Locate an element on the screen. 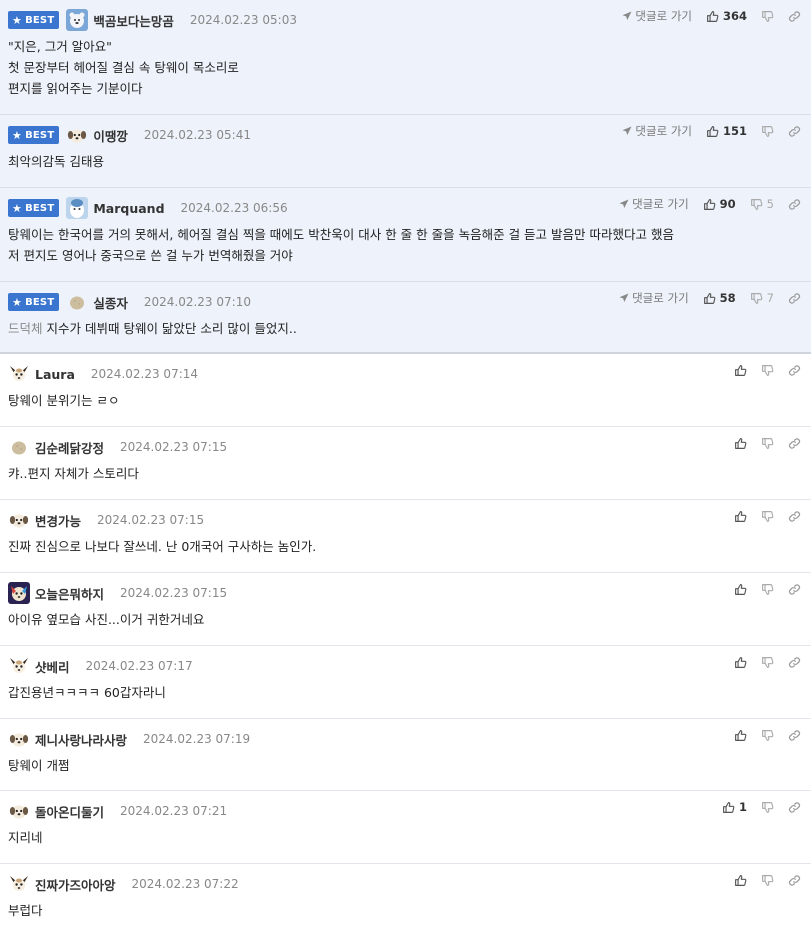  comment-text: 캬..편지 자체가 스토리다 is located at coordinates (73, 473).